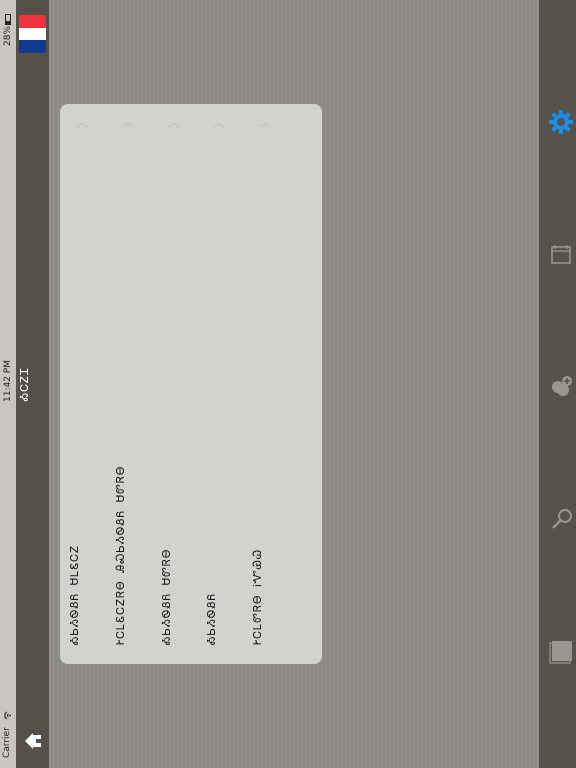 The image size is (576, 768). What do you see at coordinates (174, 384) in the screenshot?
I see `menu-item-3: ︿ ᎣᏏᏱᏫᏰᏲ ᏌᏛᏒᎾ` at bounding box center [174, 384].